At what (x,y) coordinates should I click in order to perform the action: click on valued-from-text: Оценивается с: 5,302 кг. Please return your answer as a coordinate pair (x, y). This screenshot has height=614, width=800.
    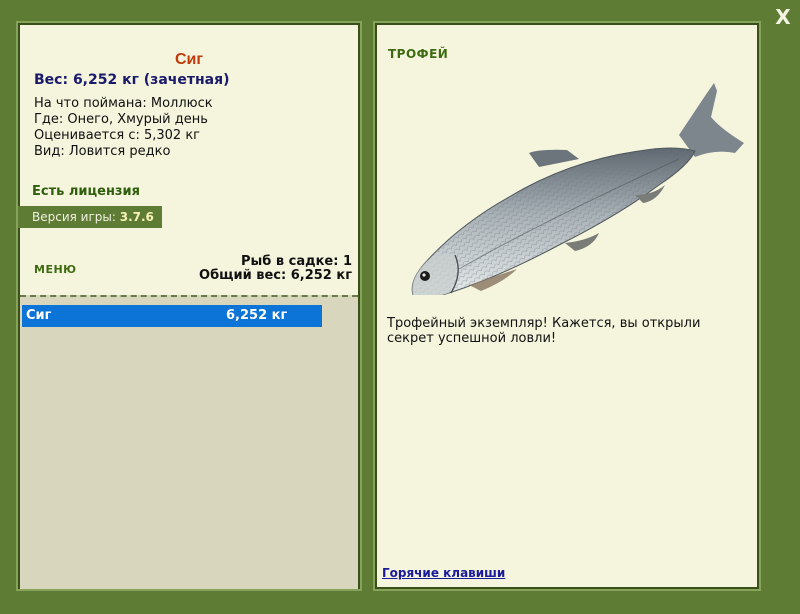
    Looking at the image, I should click on (117, 135).